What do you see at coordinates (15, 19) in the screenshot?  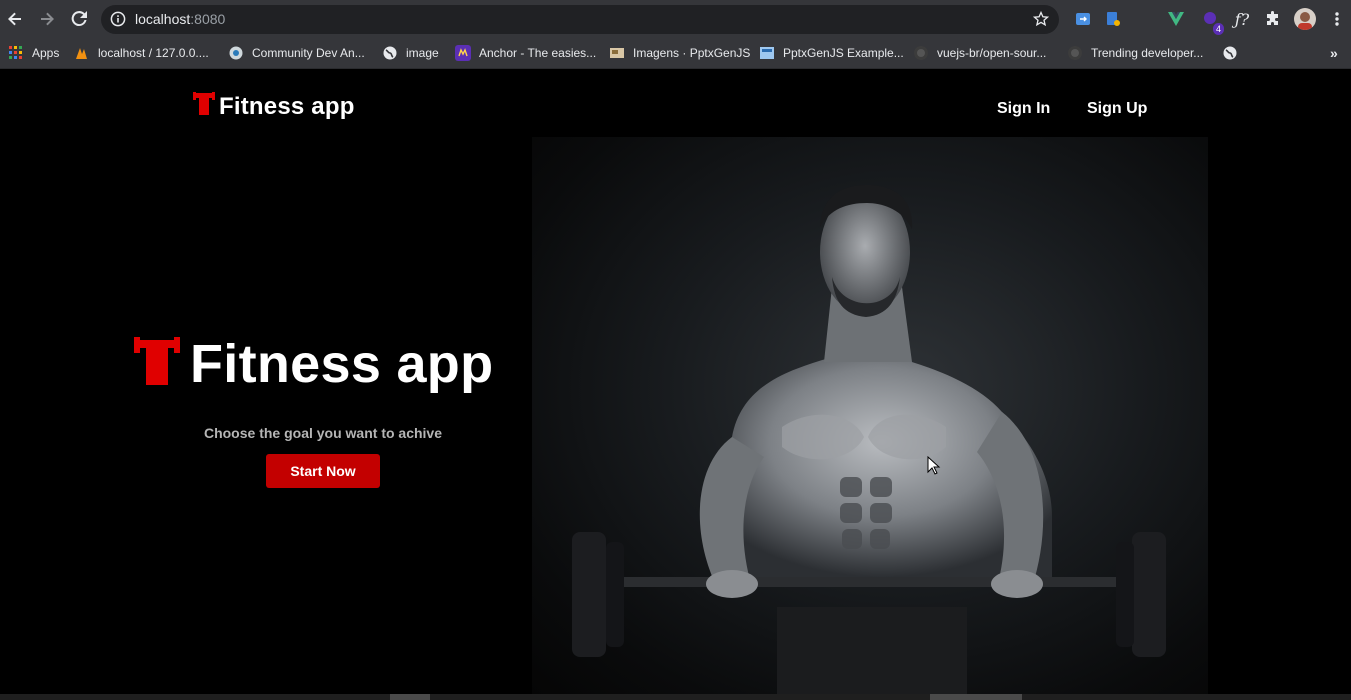 I see `back-icon` at bounding box center [15, 19].